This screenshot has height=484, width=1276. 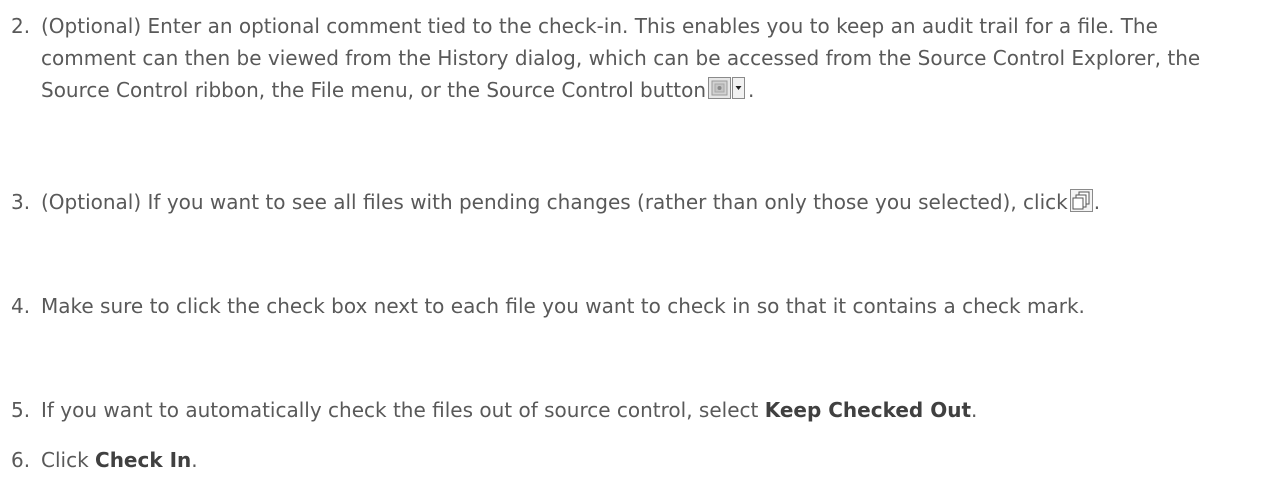 What do you see at coordinates (21, 410) in the screenshot?
I see `step-number: 5.` at bounding box center [21, 410].